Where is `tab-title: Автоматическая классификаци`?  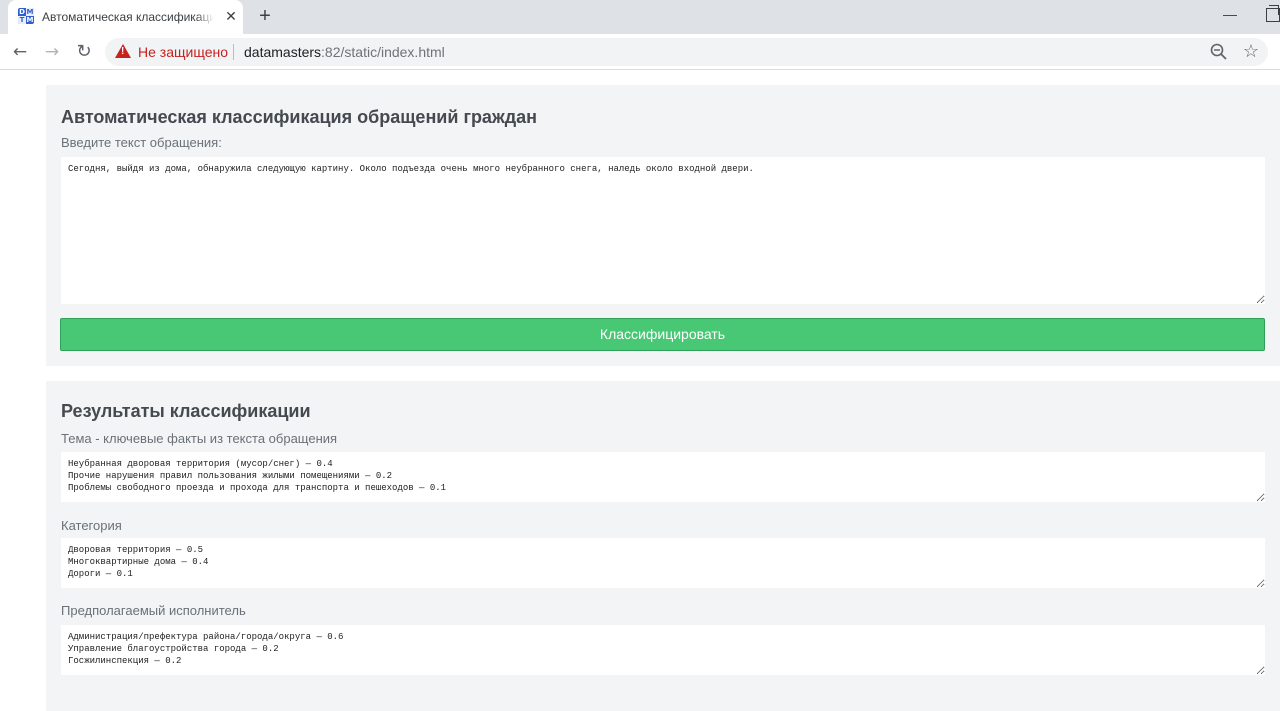
tab-title: Автоматическая классификаци is located at coordinates (128, 17).